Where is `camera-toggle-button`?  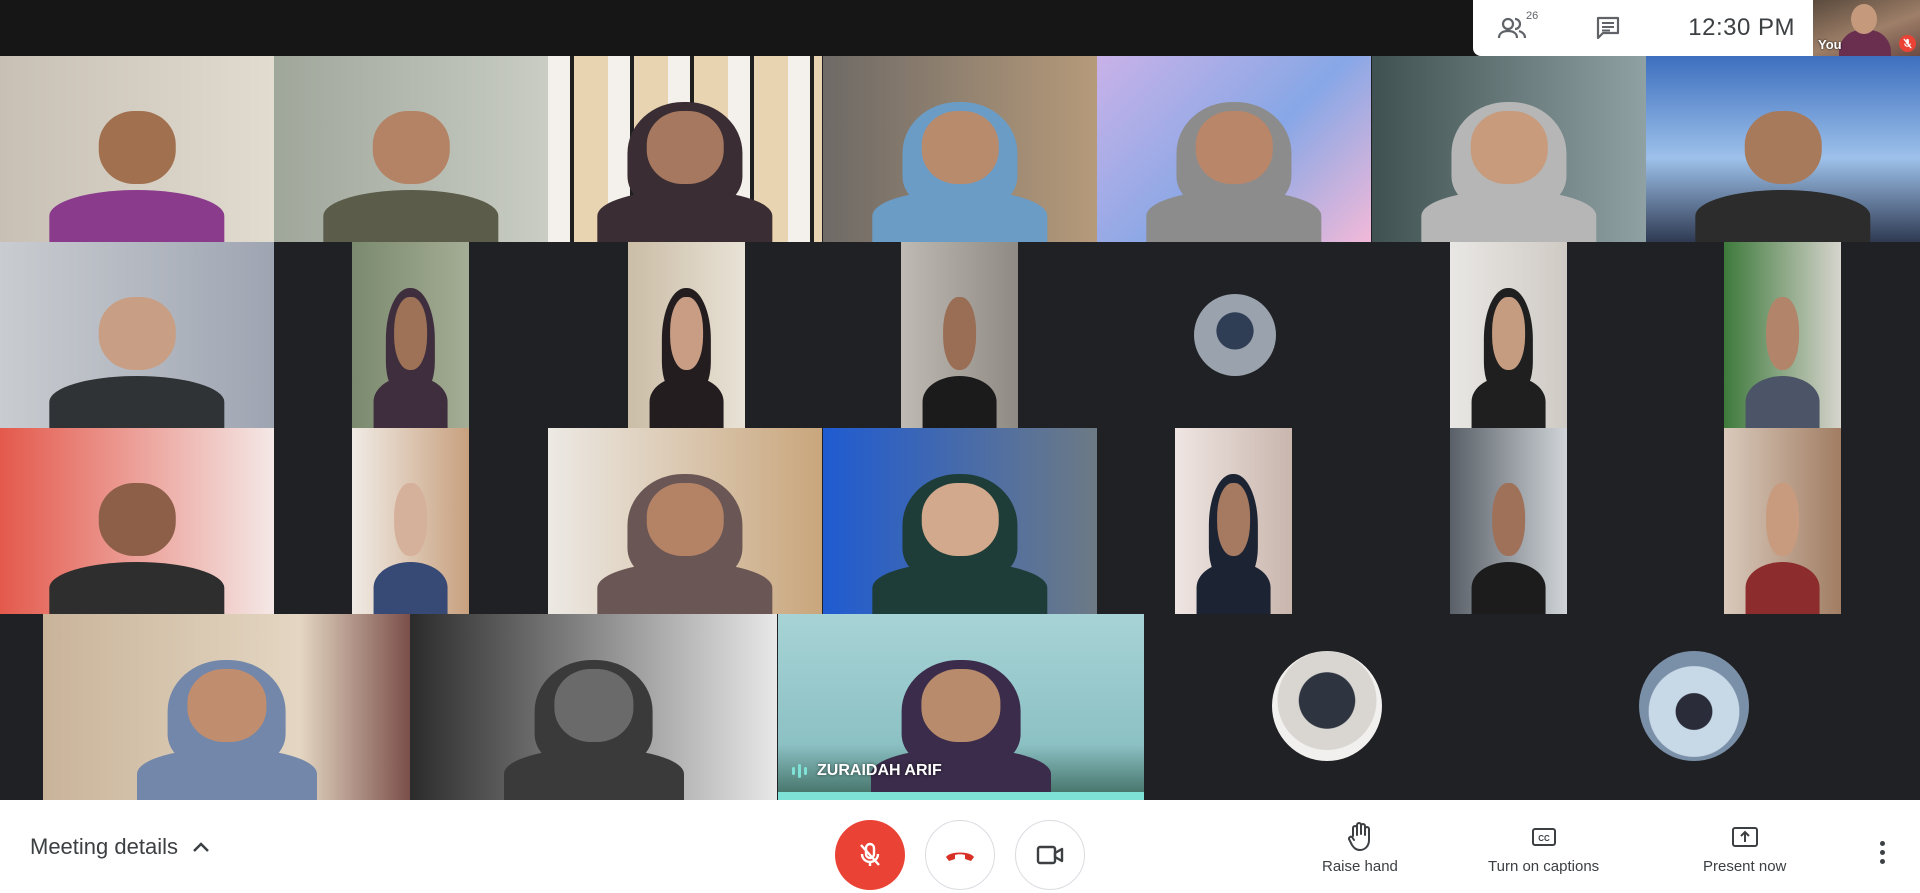
camera-toggle-button is located at coordinates (1050, 855).